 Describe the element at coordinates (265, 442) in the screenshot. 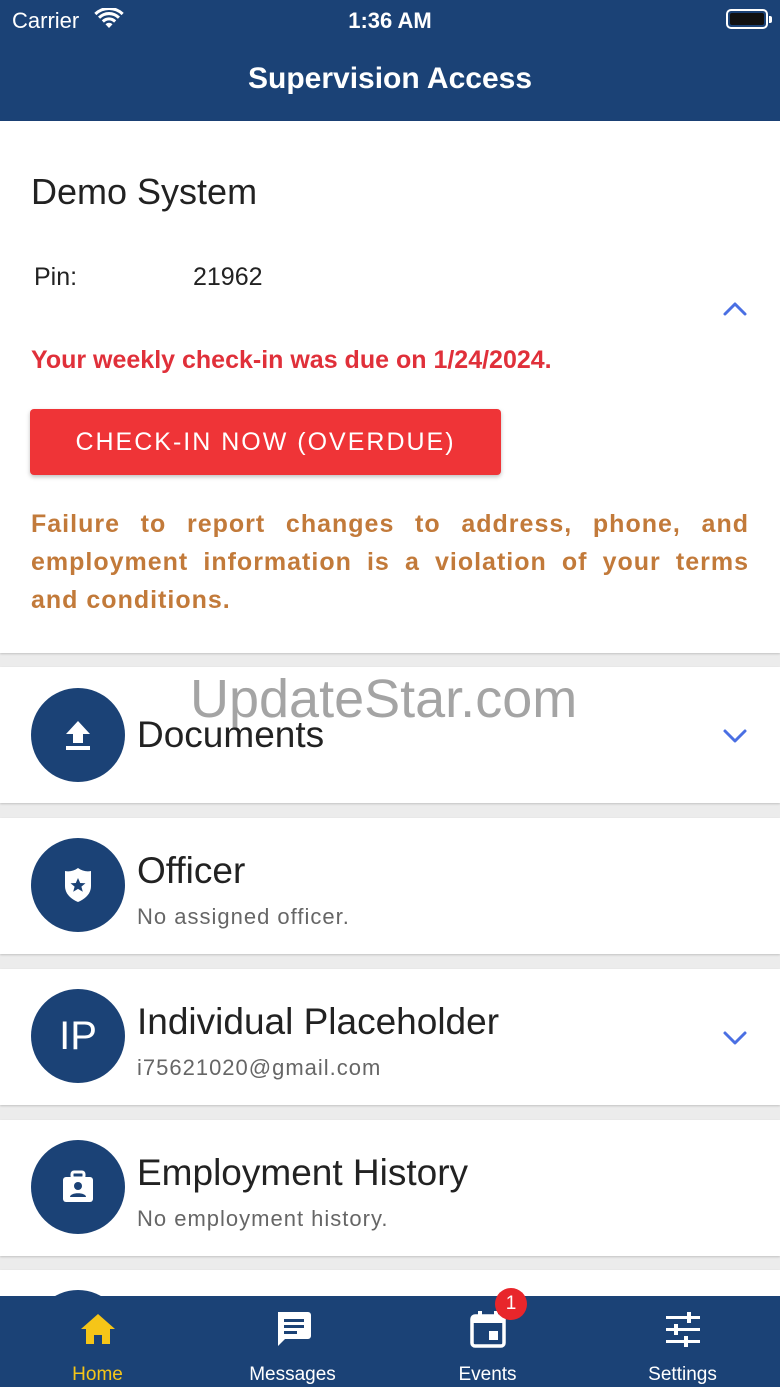

I see `checkin-now-button: CHECK-IN NOW (OVERDUE)` at that location.